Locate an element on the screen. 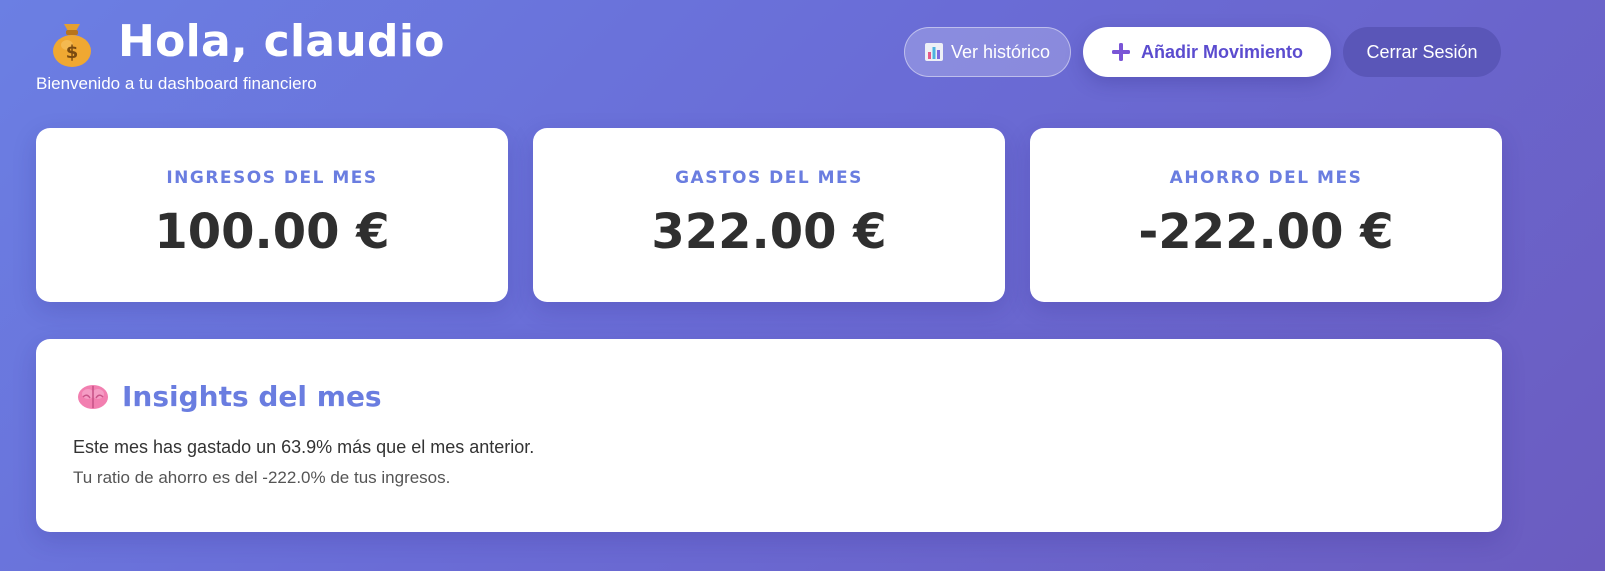 The height and width of the screenshot is (571, 1605). logout-label: Cerrar Sesión is located at coordinates (1422, 51).